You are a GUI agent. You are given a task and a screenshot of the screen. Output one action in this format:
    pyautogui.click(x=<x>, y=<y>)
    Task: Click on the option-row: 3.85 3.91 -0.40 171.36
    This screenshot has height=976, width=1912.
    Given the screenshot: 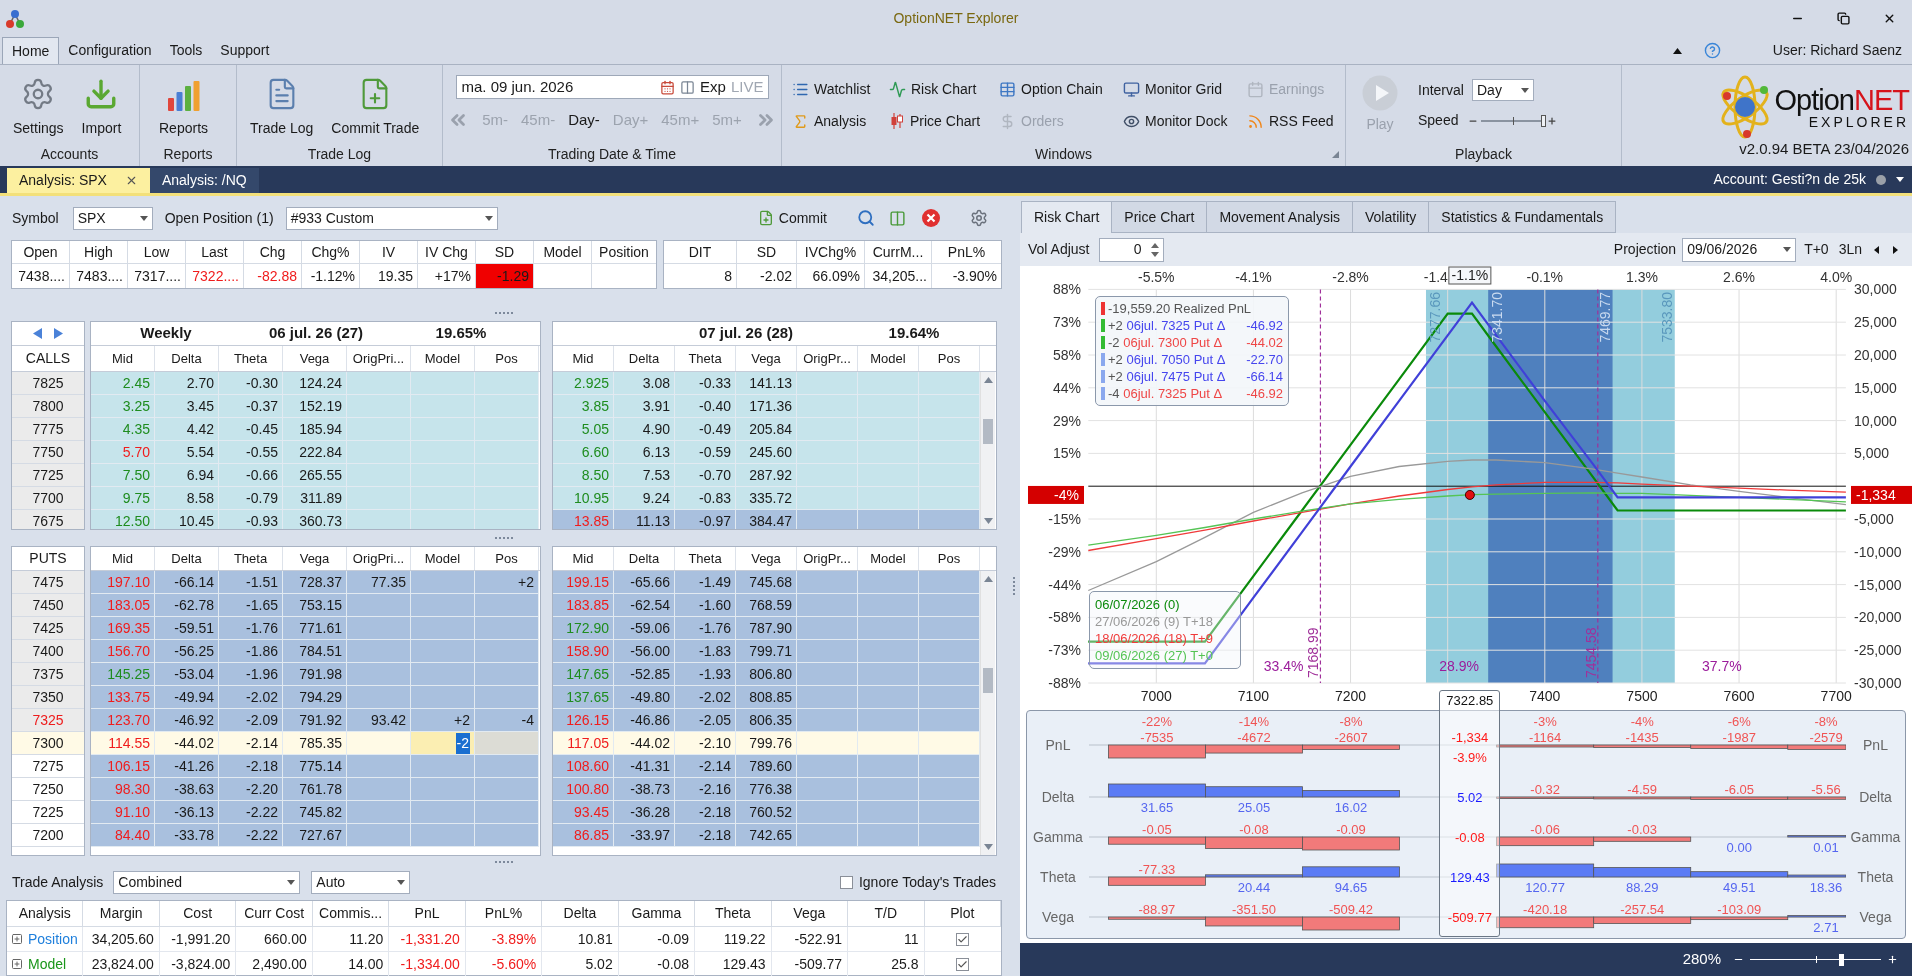 What is the action you would take?
    pyautogui.click(x=766, y=406)
    